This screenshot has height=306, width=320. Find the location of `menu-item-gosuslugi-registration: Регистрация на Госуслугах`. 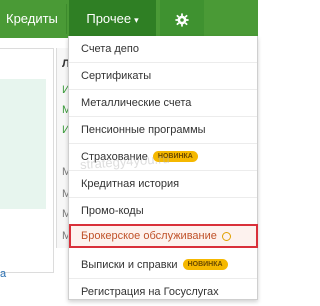

menu-item-gosuslugi-registration: Регистрация на Госуслугах is located at coordinates (163, 292).